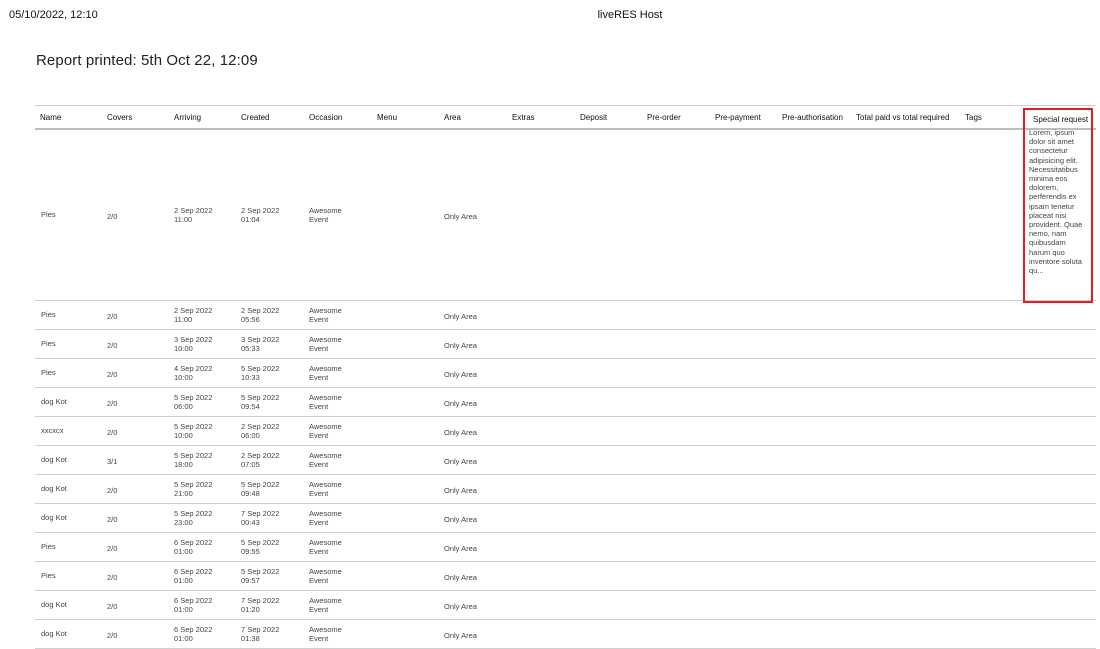 This screenshot has height=649, width=1100. I want to click on print-header: 05/10/2022, 12:10 liveRES Host, so click(550, 16).